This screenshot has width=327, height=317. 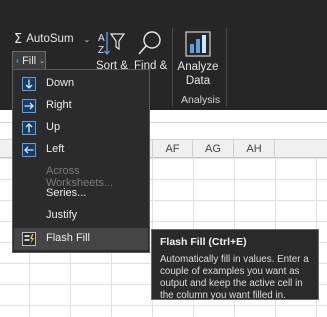 What do you see at coordinates (29, 128) in the screenshot?
I see `fill-up-icon` at bounding box center [29, 128].